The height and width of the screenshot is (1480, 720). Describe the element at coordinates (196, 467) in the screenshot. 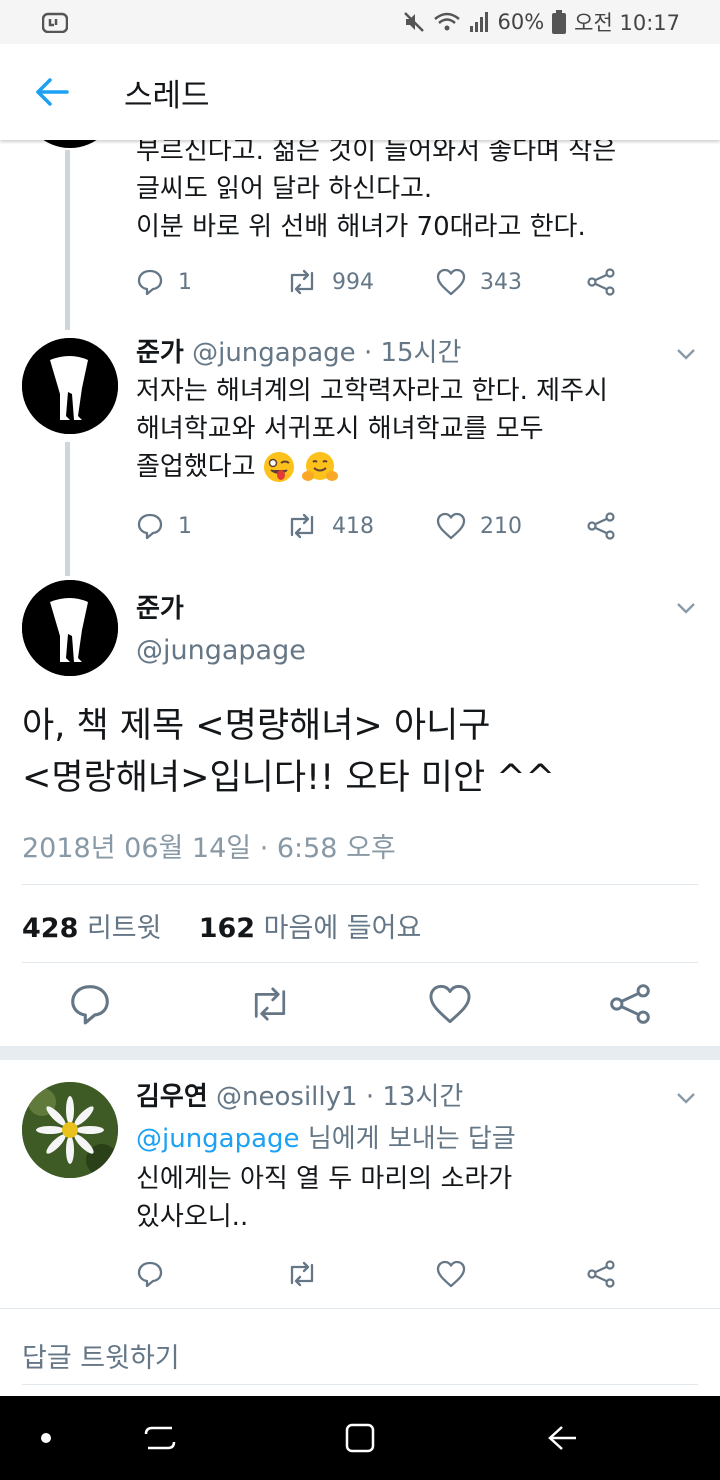

I see `tweet-line-text: 졸업했다고` at that location.